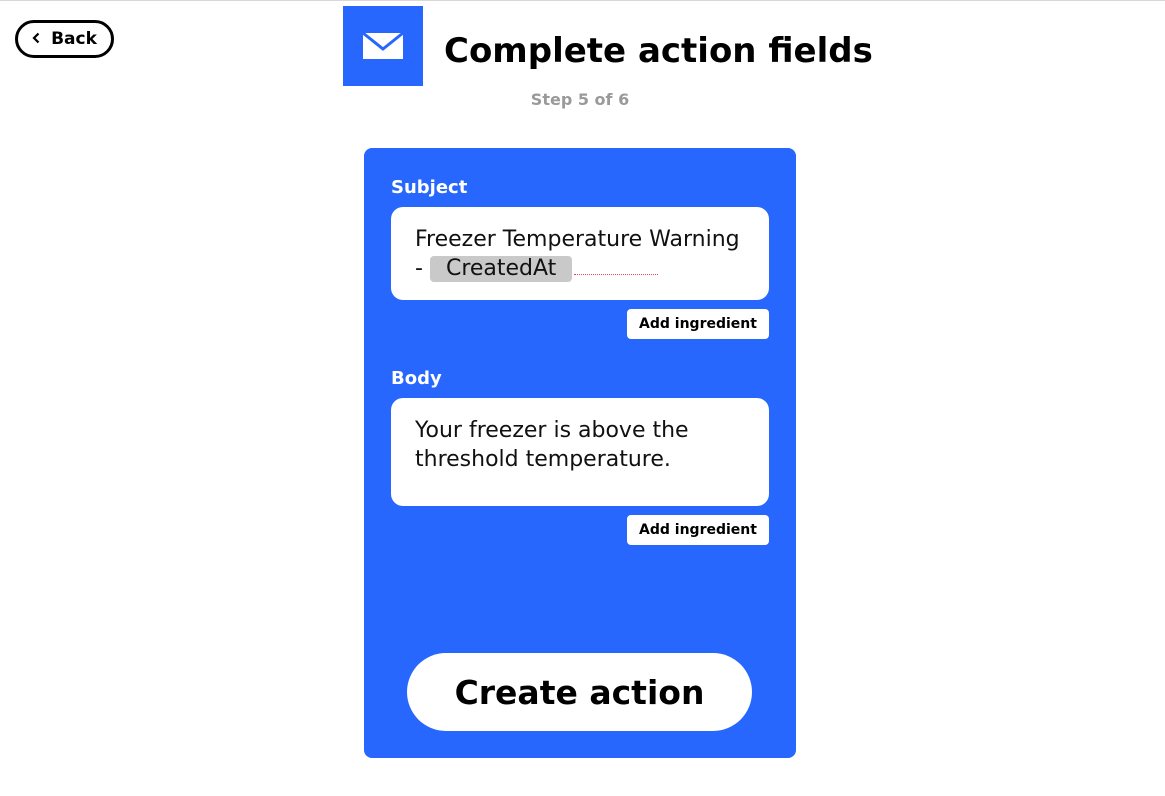 This screenshot has width=1165, height=796. Describe the element at coordinates (577, 239) in the screenshot. I see `subject-text: Freezer Temperature Warning` at that location.